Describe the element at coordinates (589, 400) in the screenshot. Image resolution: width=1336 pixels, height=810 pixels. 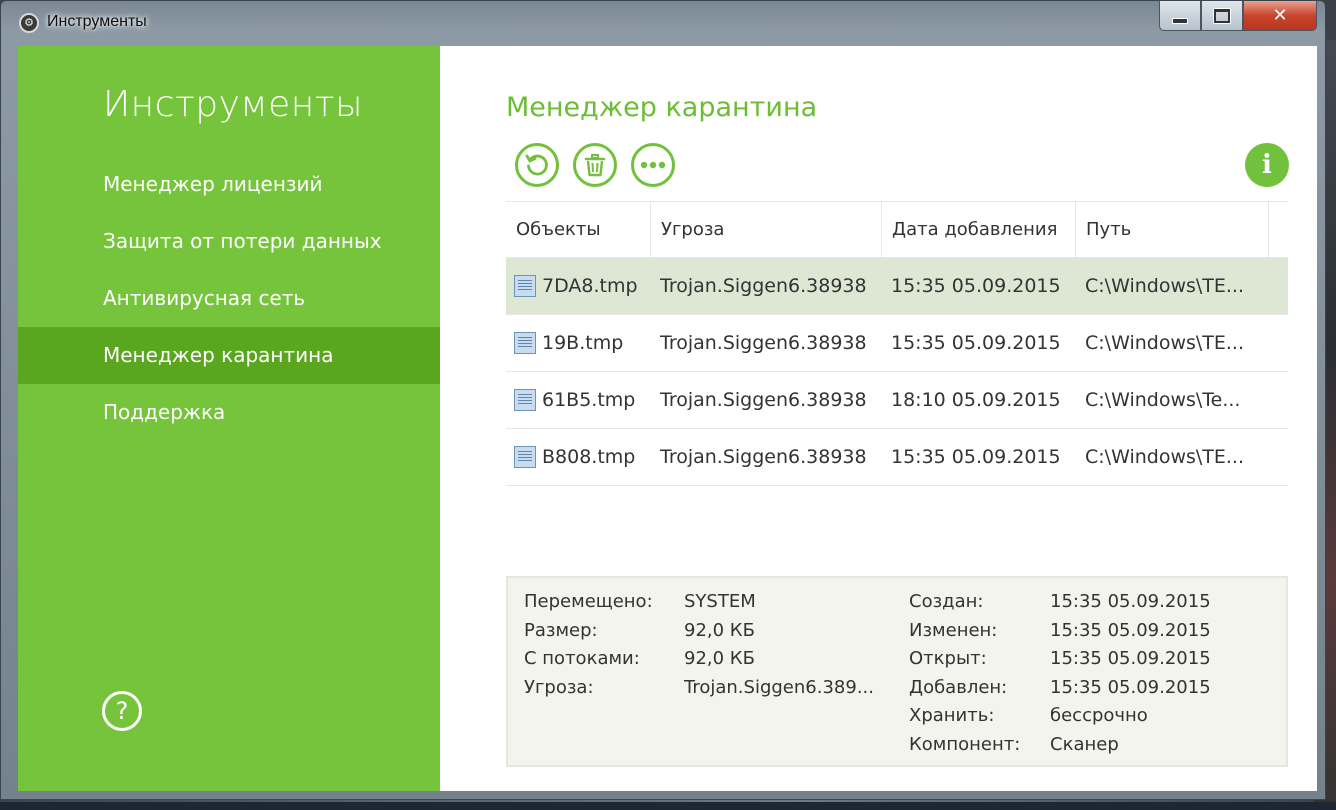
I see `cell-object: 61B5.tmp` at that location.